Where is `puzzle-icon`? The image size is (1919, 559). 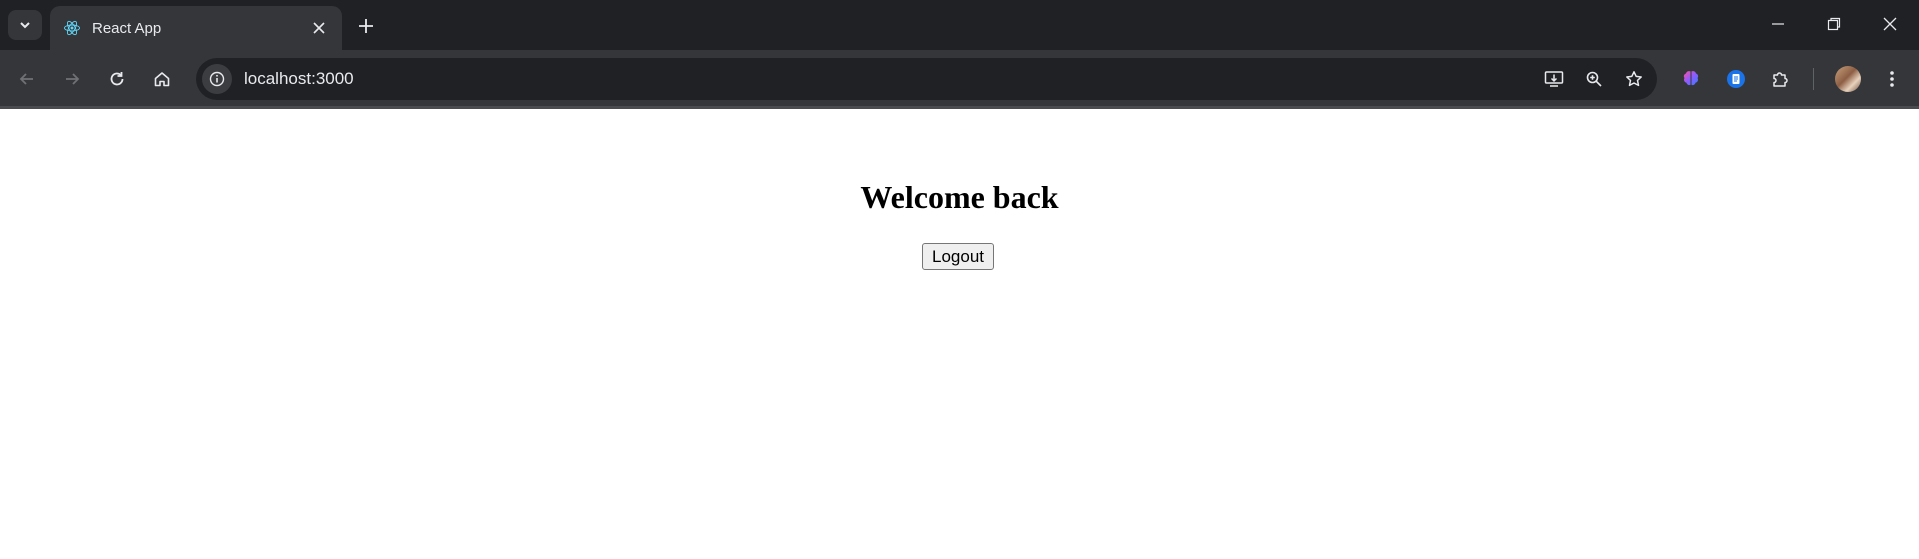
puzzle-icon is located at coordinates (1780, 79).